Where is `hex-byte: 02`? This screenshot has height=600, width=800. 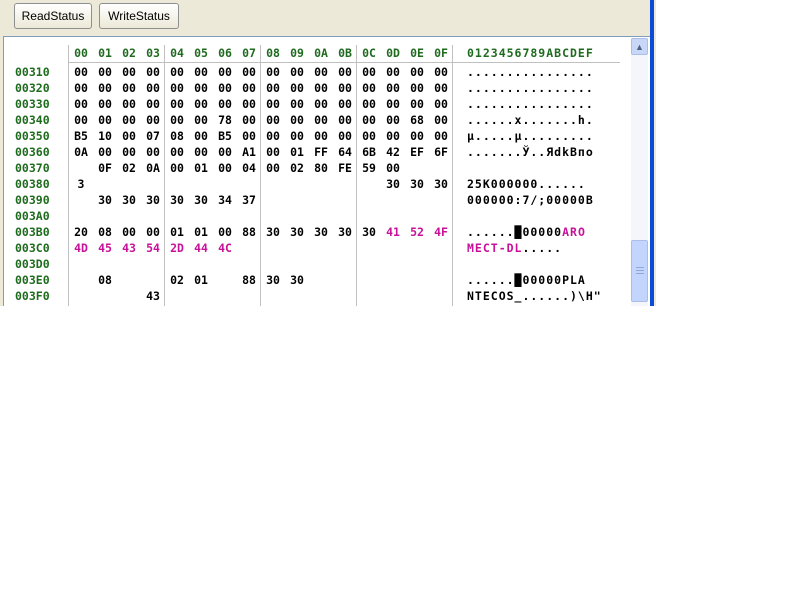 hex-byte: 02 is located at coordinates (297, 168).